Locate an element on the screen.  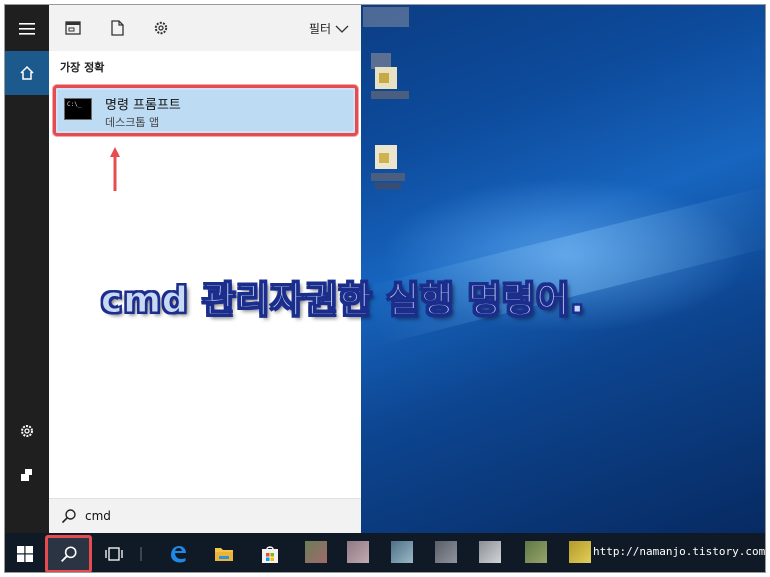
windows-icon is located at coordinates (25, 553).